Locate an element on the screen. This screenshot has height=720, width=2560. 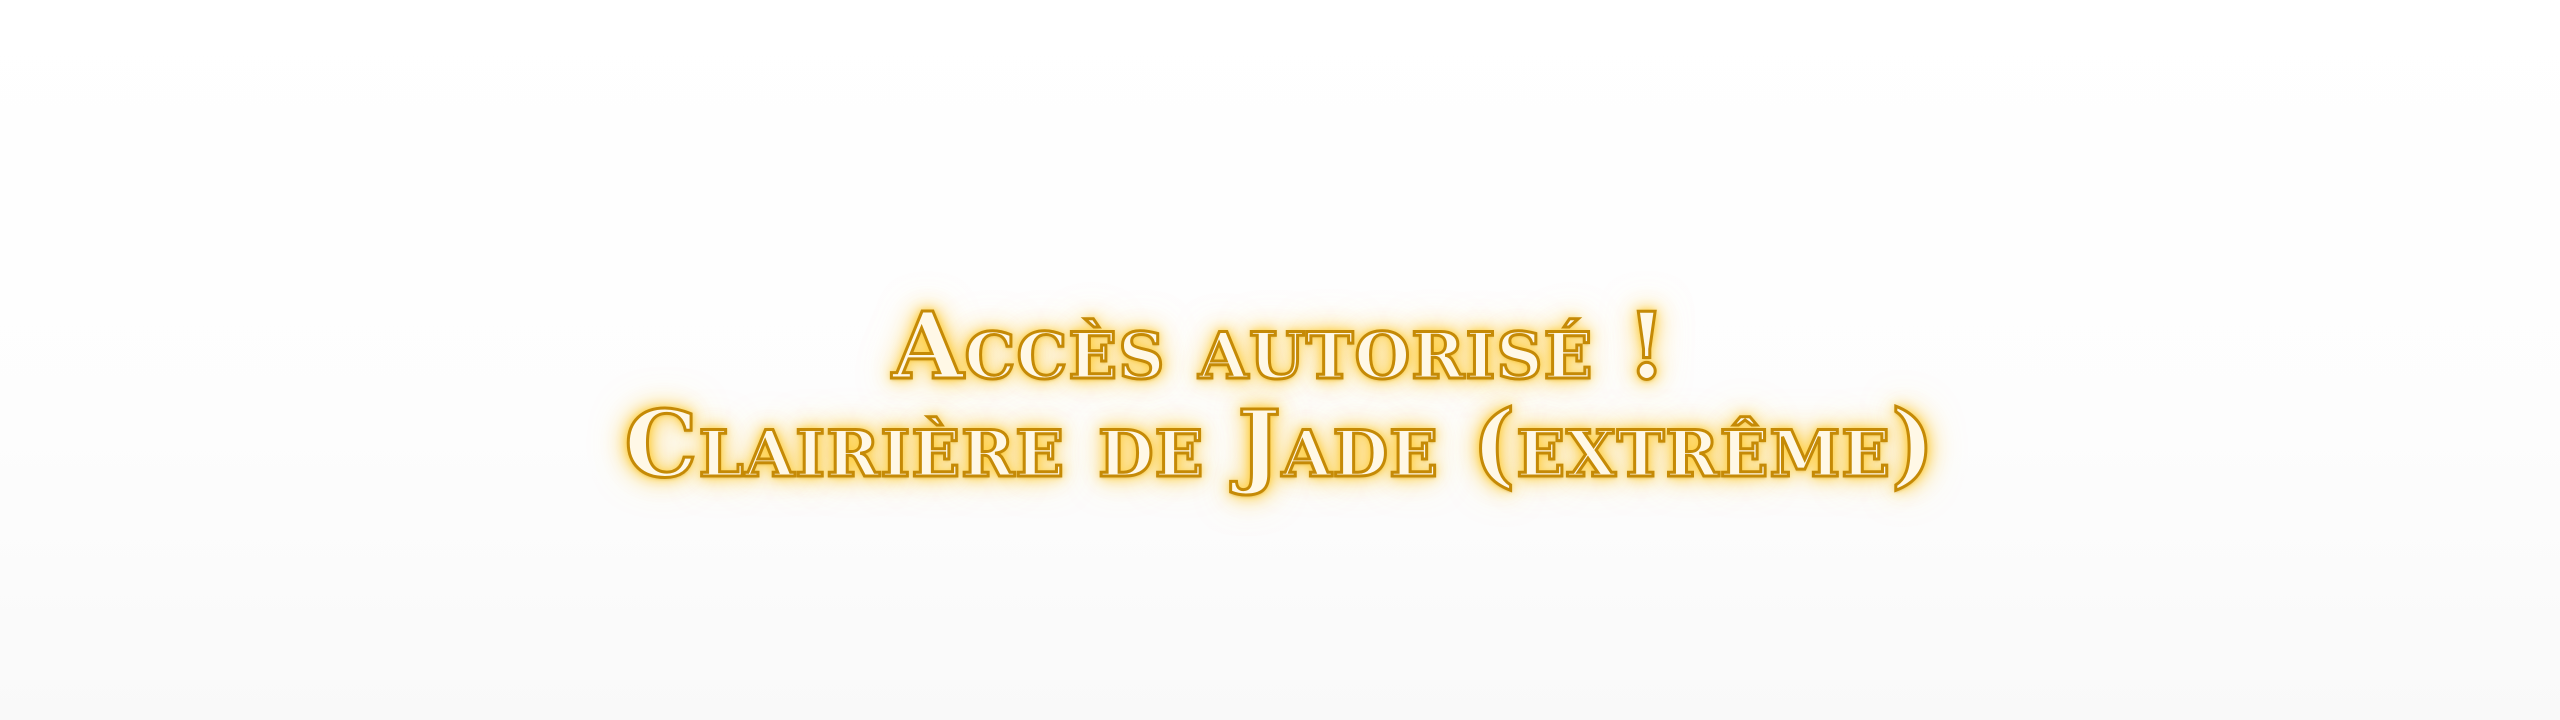
access-granted-text: Accès autorisé ! is located at coordinates (1280, 346).